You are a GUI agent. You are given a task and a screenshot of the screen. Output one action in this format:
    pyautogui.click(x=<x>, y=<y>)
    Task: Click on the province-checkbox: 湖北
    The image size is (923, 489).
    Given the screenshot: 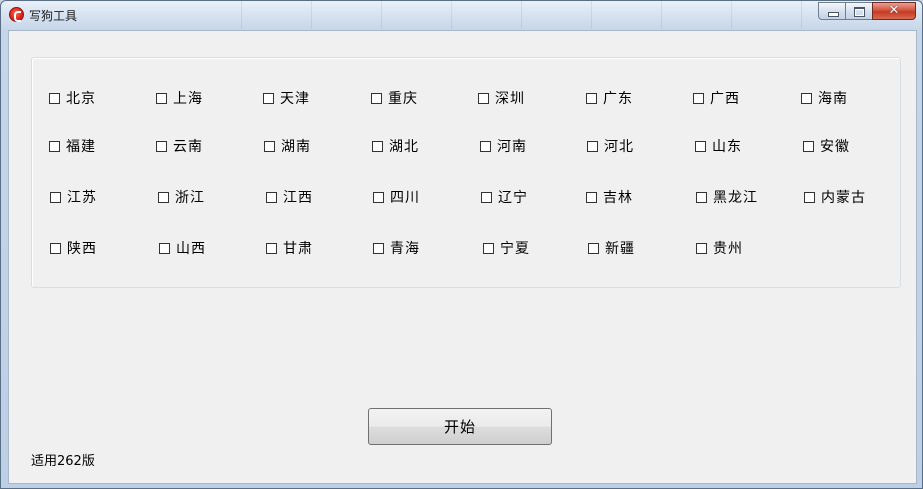 What is the action you would take?
    pyautogui.click(x=395, y=146)
    